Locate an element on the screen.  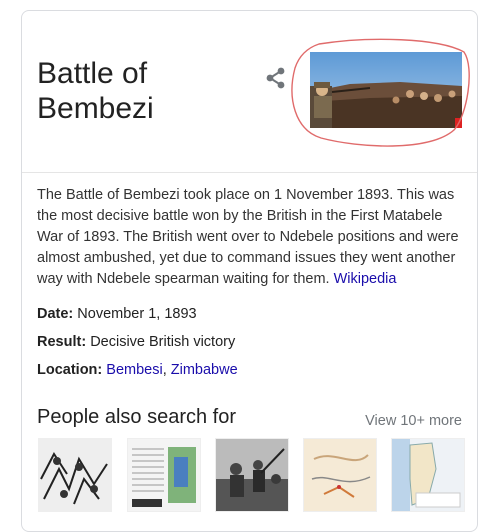
fact-location: Location: Bembesi, Zimbabwe is located at coordinates (137, 370).